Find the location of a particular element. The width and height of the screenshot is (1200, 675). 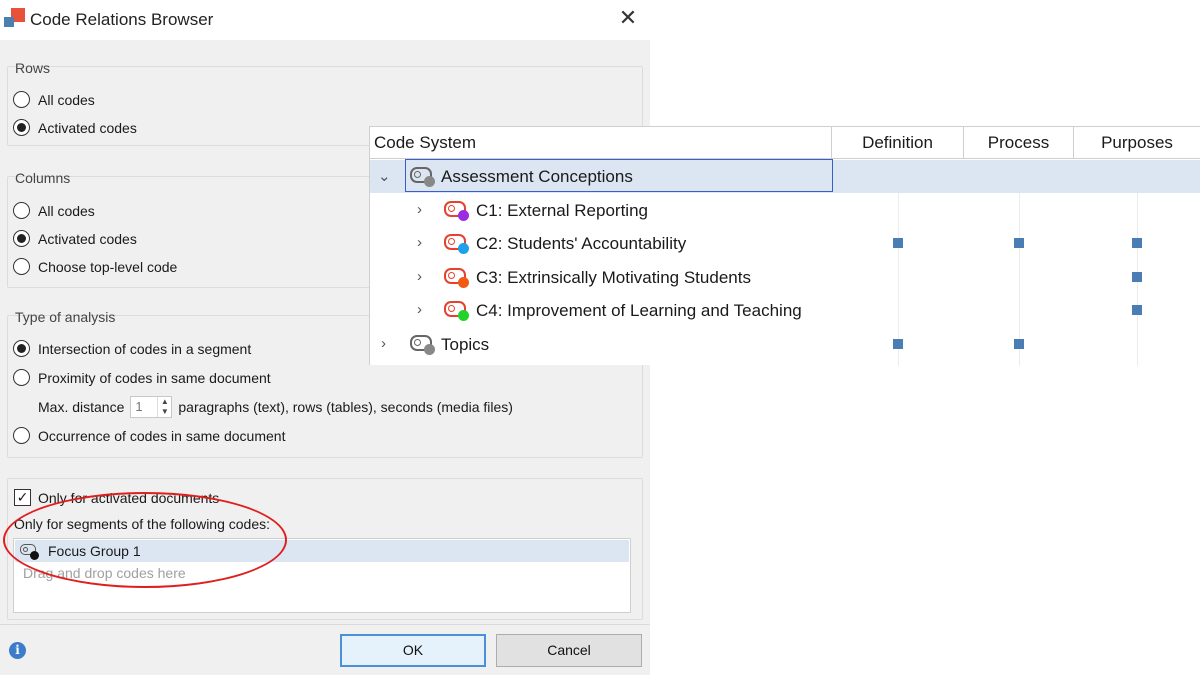

column-header-definition: Definition is located at coordinates (898, 143).